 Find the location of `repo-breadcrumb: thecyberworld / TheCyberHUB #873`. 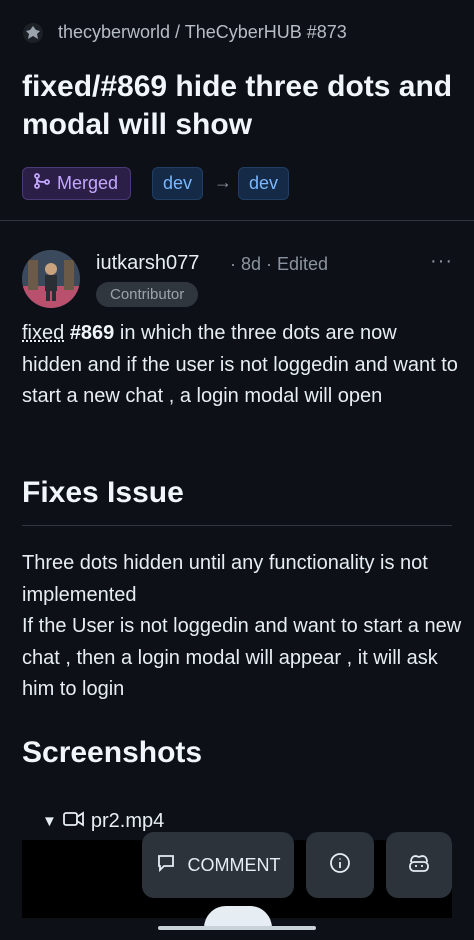

repo-breadcrumb: thecyberworld / TheCyberHUB #873 is located at coordinates (202, 32).